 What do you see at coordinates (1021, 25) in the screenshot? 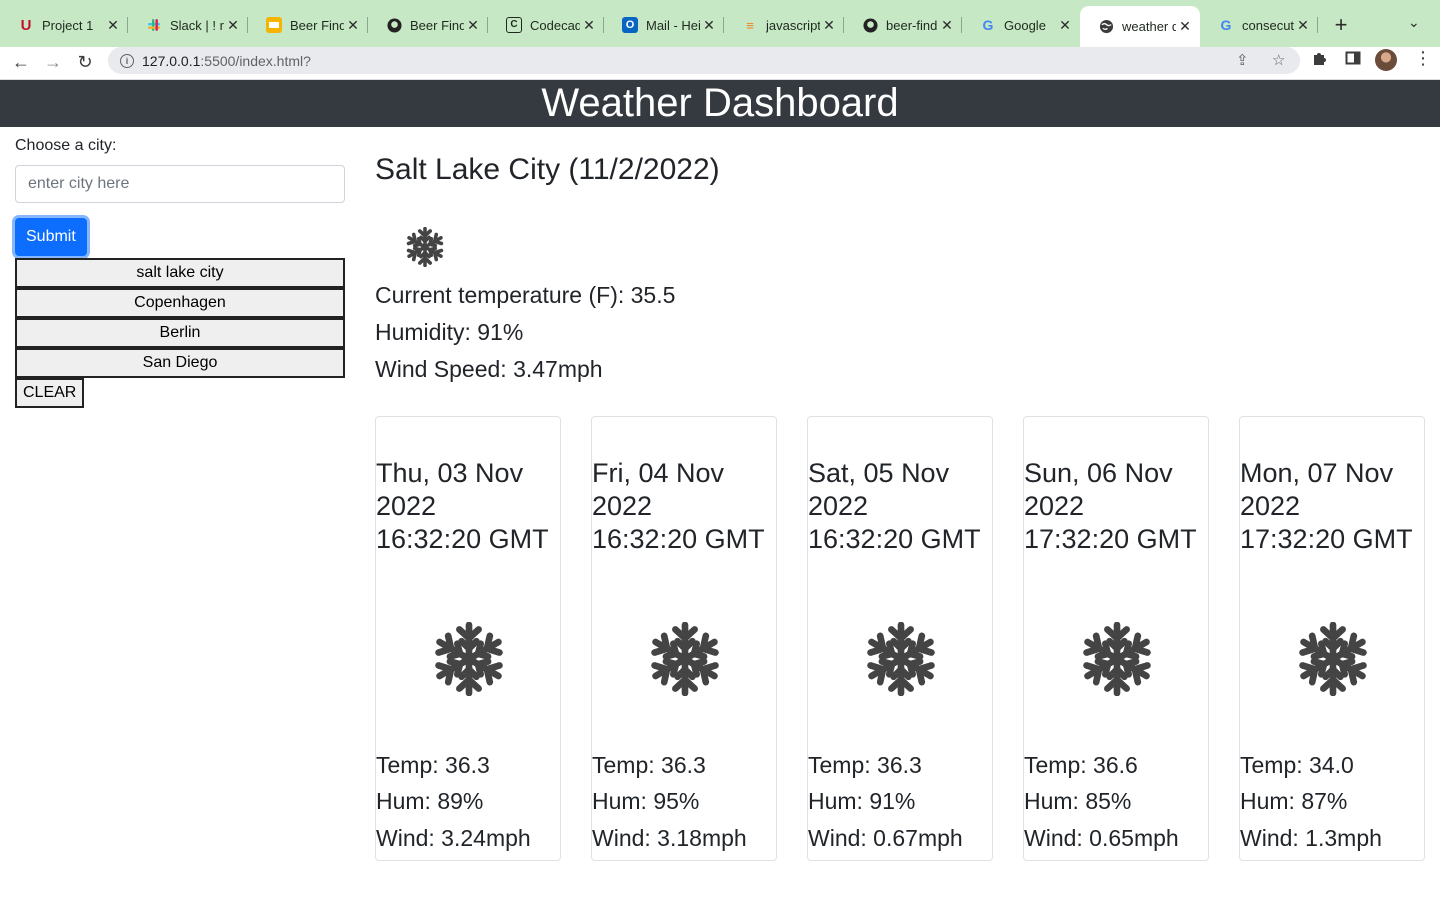
I see `browser-tab: G Google ✕` at bounding box center [1021, 25].